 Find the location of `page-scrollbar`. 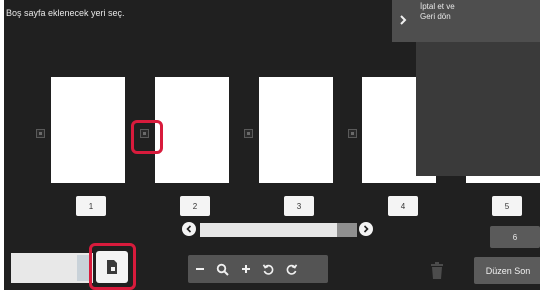

page-scrollbar is located at coordinates (278, 230).